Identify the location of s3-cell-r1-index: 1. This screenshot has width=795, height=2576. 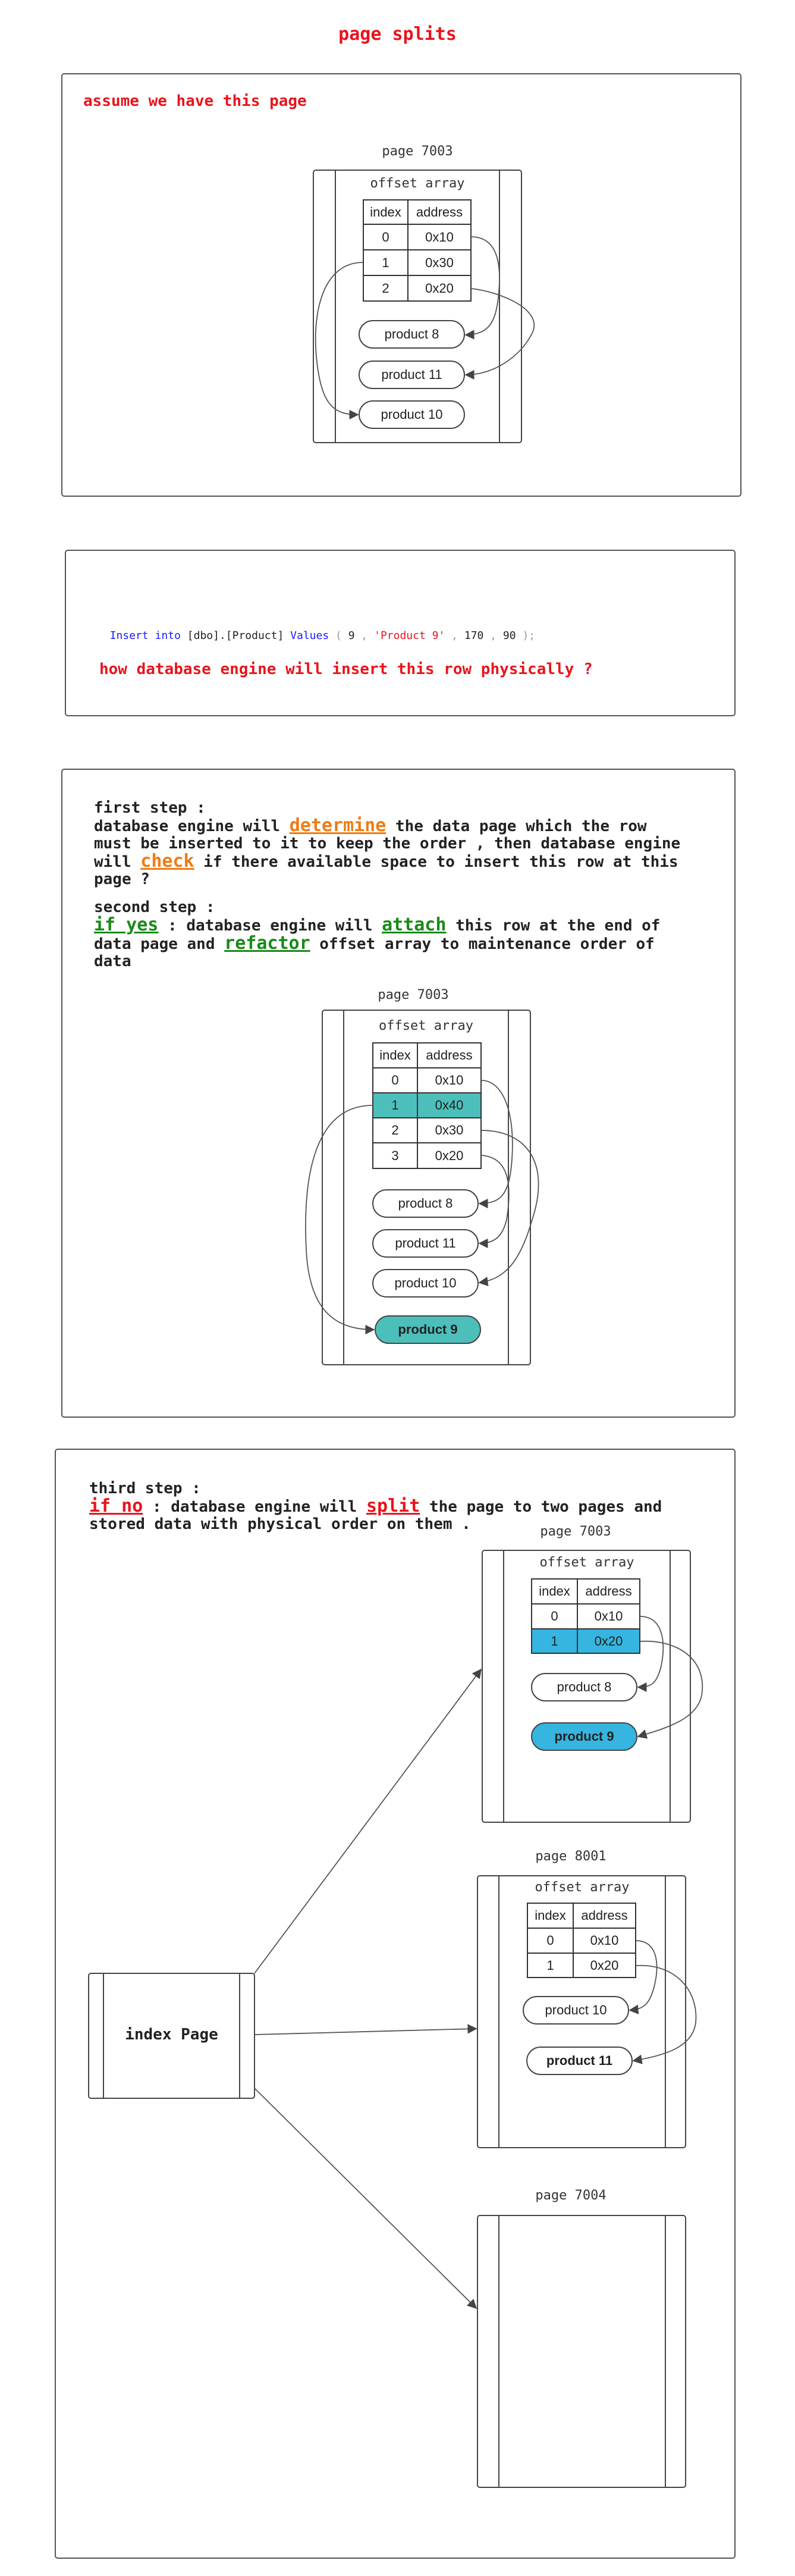
(395, 1105).